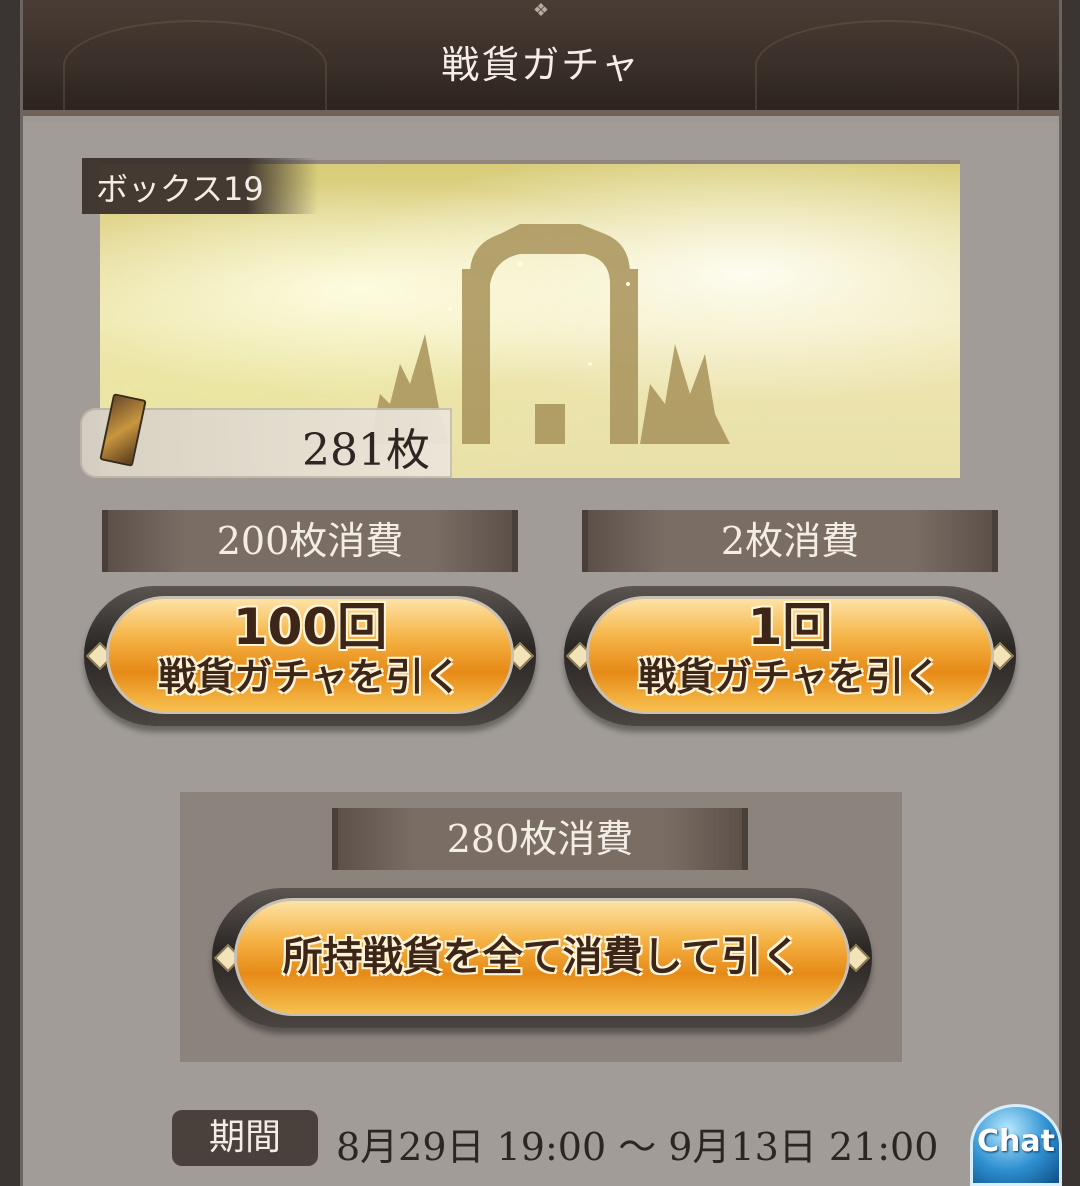 The height and width of the screenshot is (1186, 1080). What do you see at coordinates (541, 10) in the screenshot?
I see `ornament-icon: ❖` at bounding box center [541, 10].